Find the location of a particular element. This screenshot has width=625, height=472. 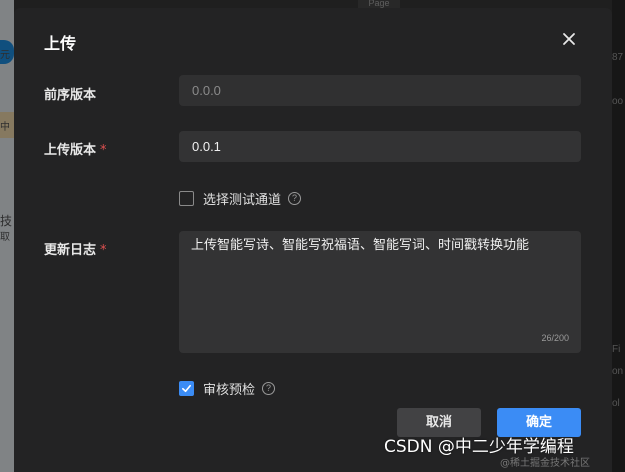

changelog-label-text: 更新日志 is located at coordinates (70, 250).